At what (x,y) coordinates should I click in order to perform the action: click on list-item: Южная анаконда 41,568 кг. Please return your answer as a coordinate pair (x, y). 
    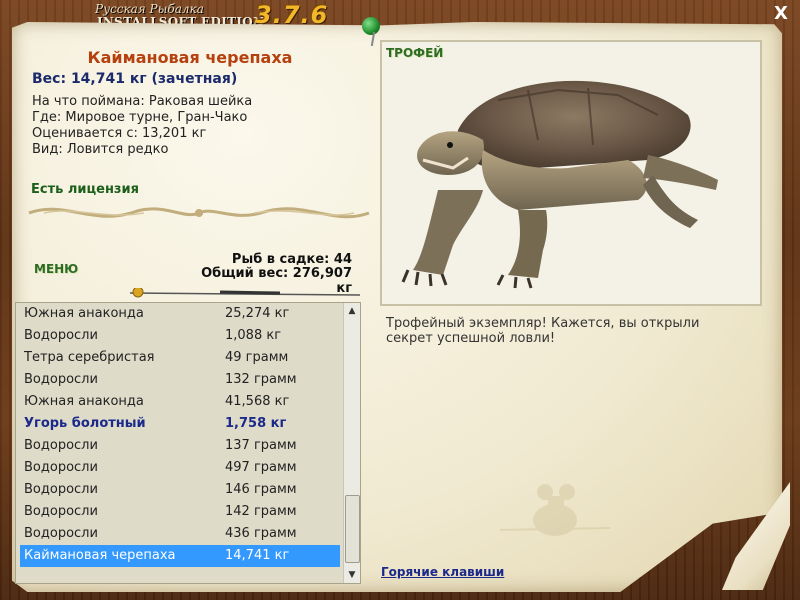
    Looking at the image, I should click on (180, 402).